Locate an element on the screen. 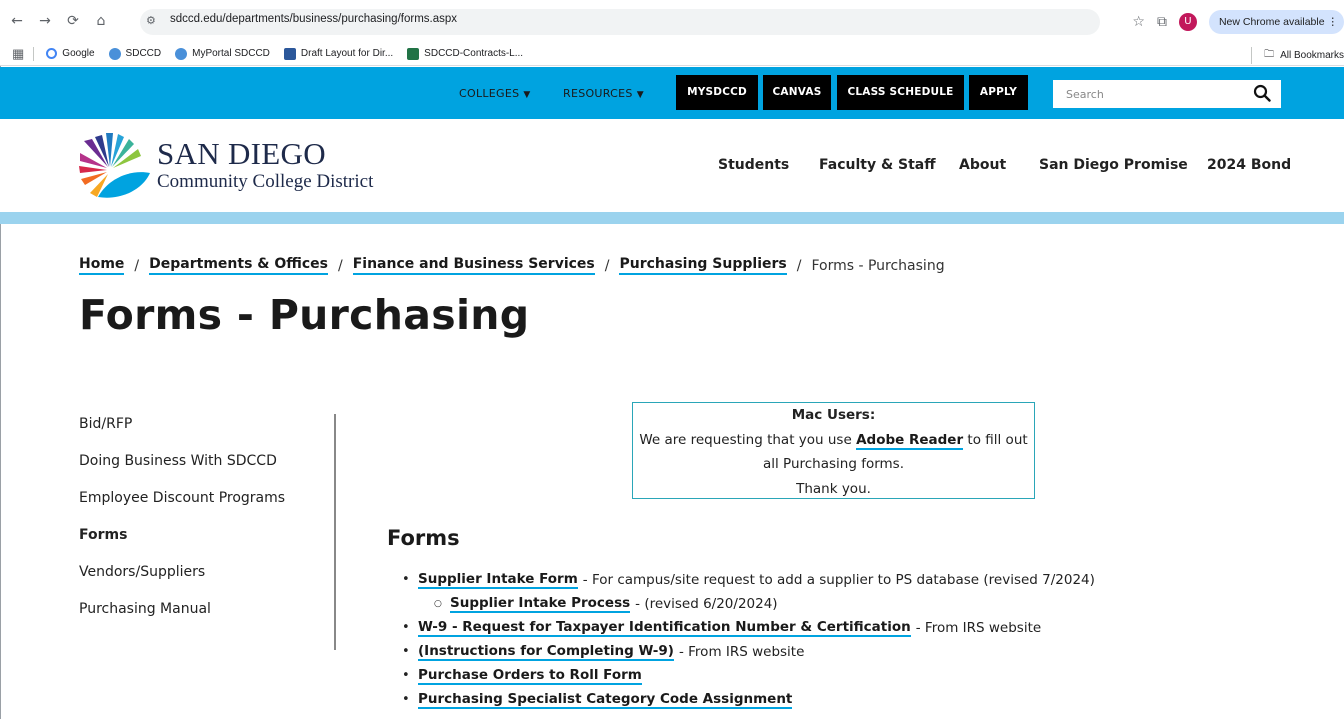 This screenshot has height=719, width=1344. bookmark-star-icon: ☆ is located at coordinates (1138, 22).